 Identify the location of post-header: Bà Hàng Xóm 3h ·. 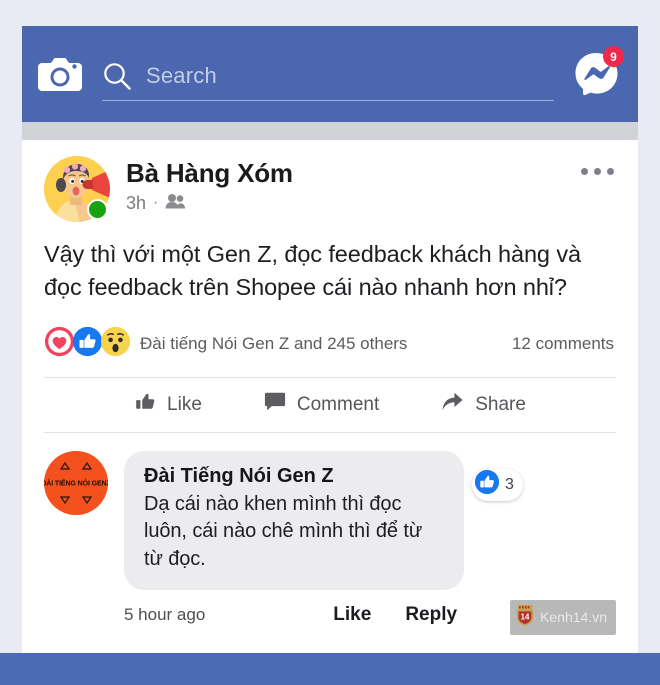
(330, 181).